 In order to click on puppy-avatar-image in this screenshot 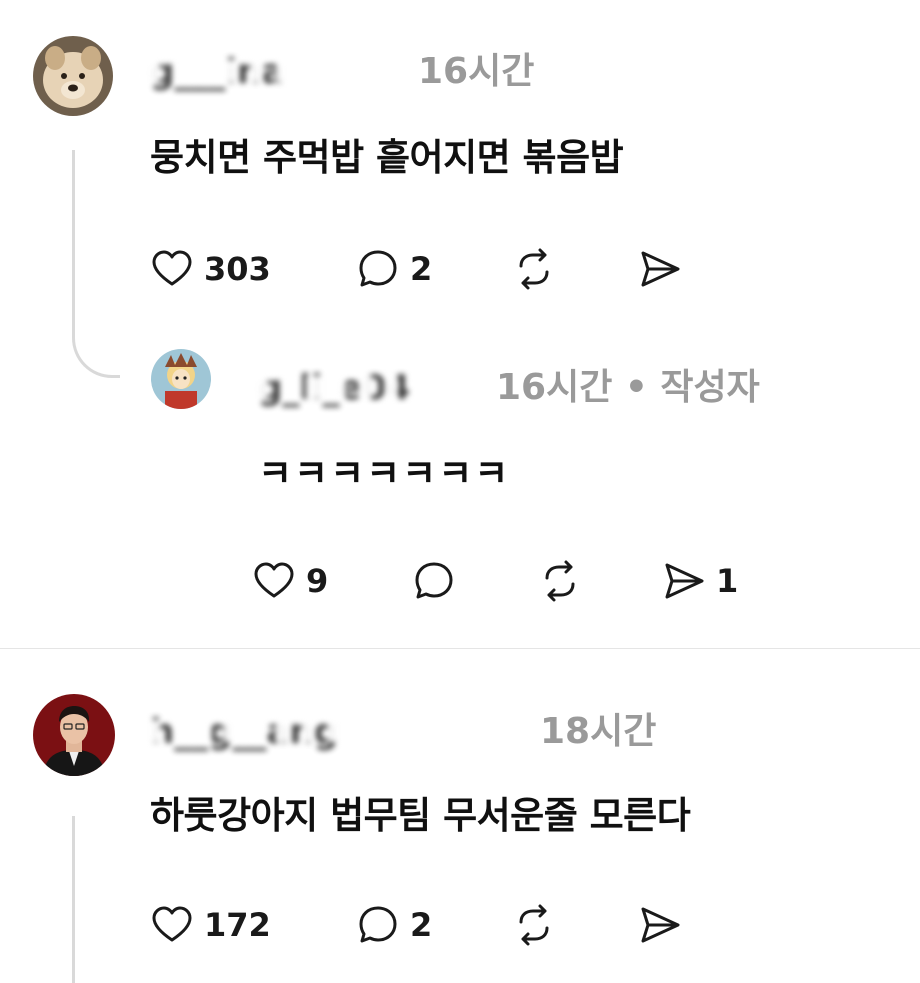, I will do `click(73, 76)`.